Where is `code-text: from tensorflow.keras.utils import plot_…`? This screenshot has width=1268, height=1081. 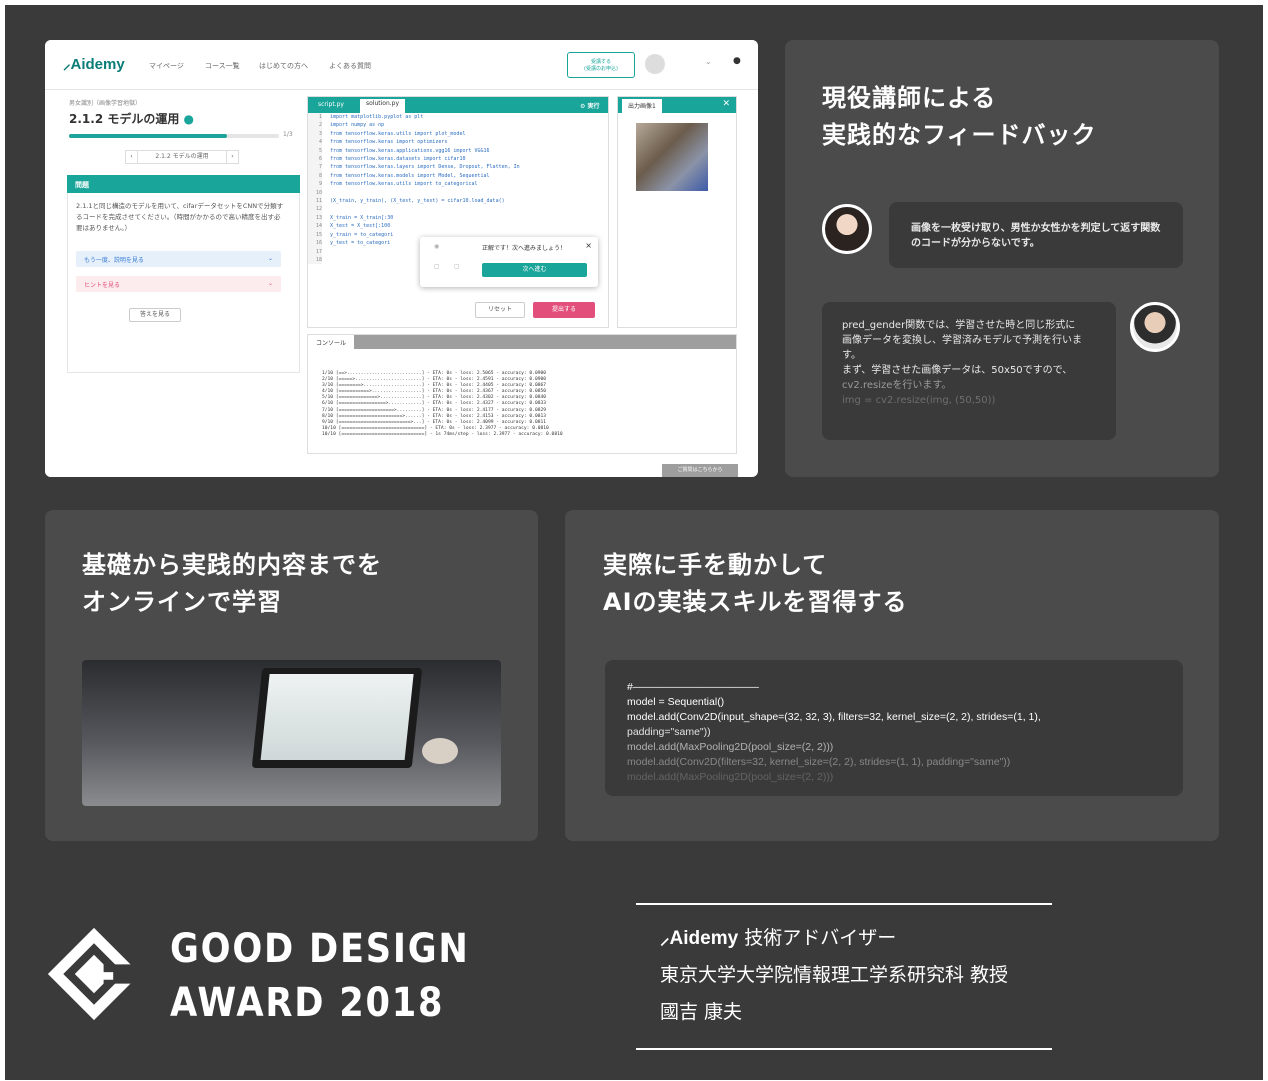
code-text: from tensorflow.keras.utils import plot_… is located at coordinates (398, 133).